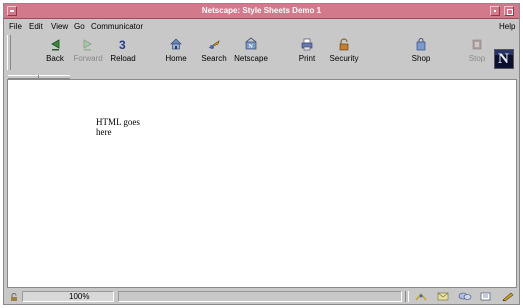  What do you see at coordinates (495, 11) in the screenshot?
I see `minimize-button` at bounding box center [495, 11].